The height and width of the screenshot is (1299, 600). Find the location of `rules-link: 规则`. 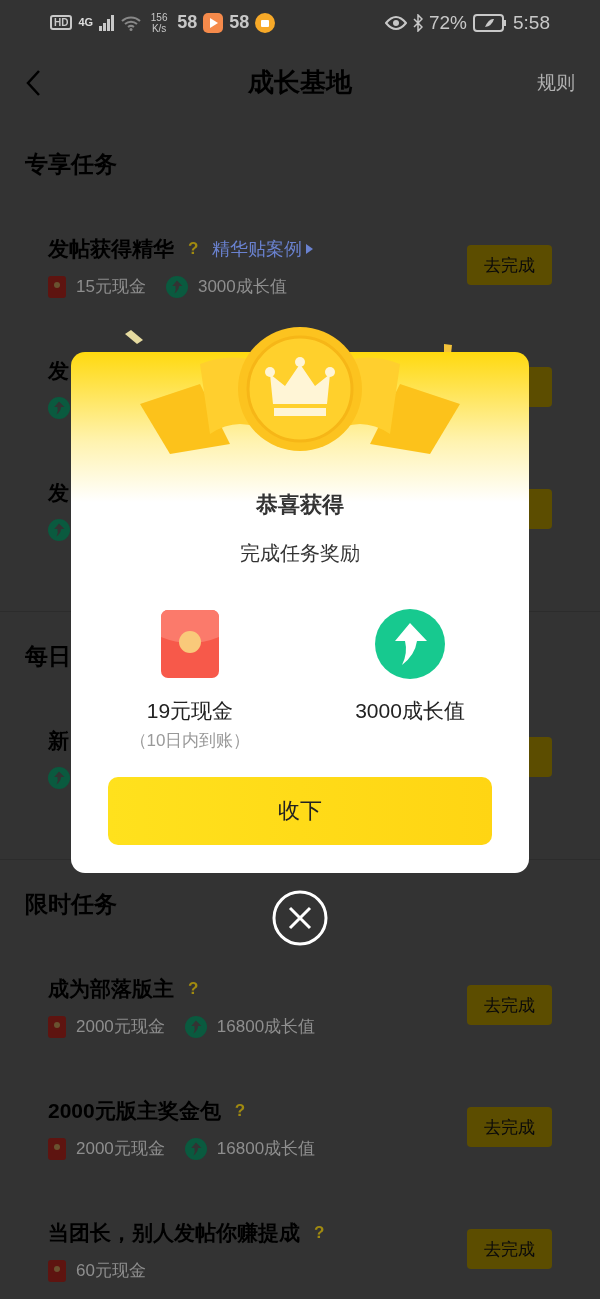

rules-link: 规则 is located at coordinates (556, 82).